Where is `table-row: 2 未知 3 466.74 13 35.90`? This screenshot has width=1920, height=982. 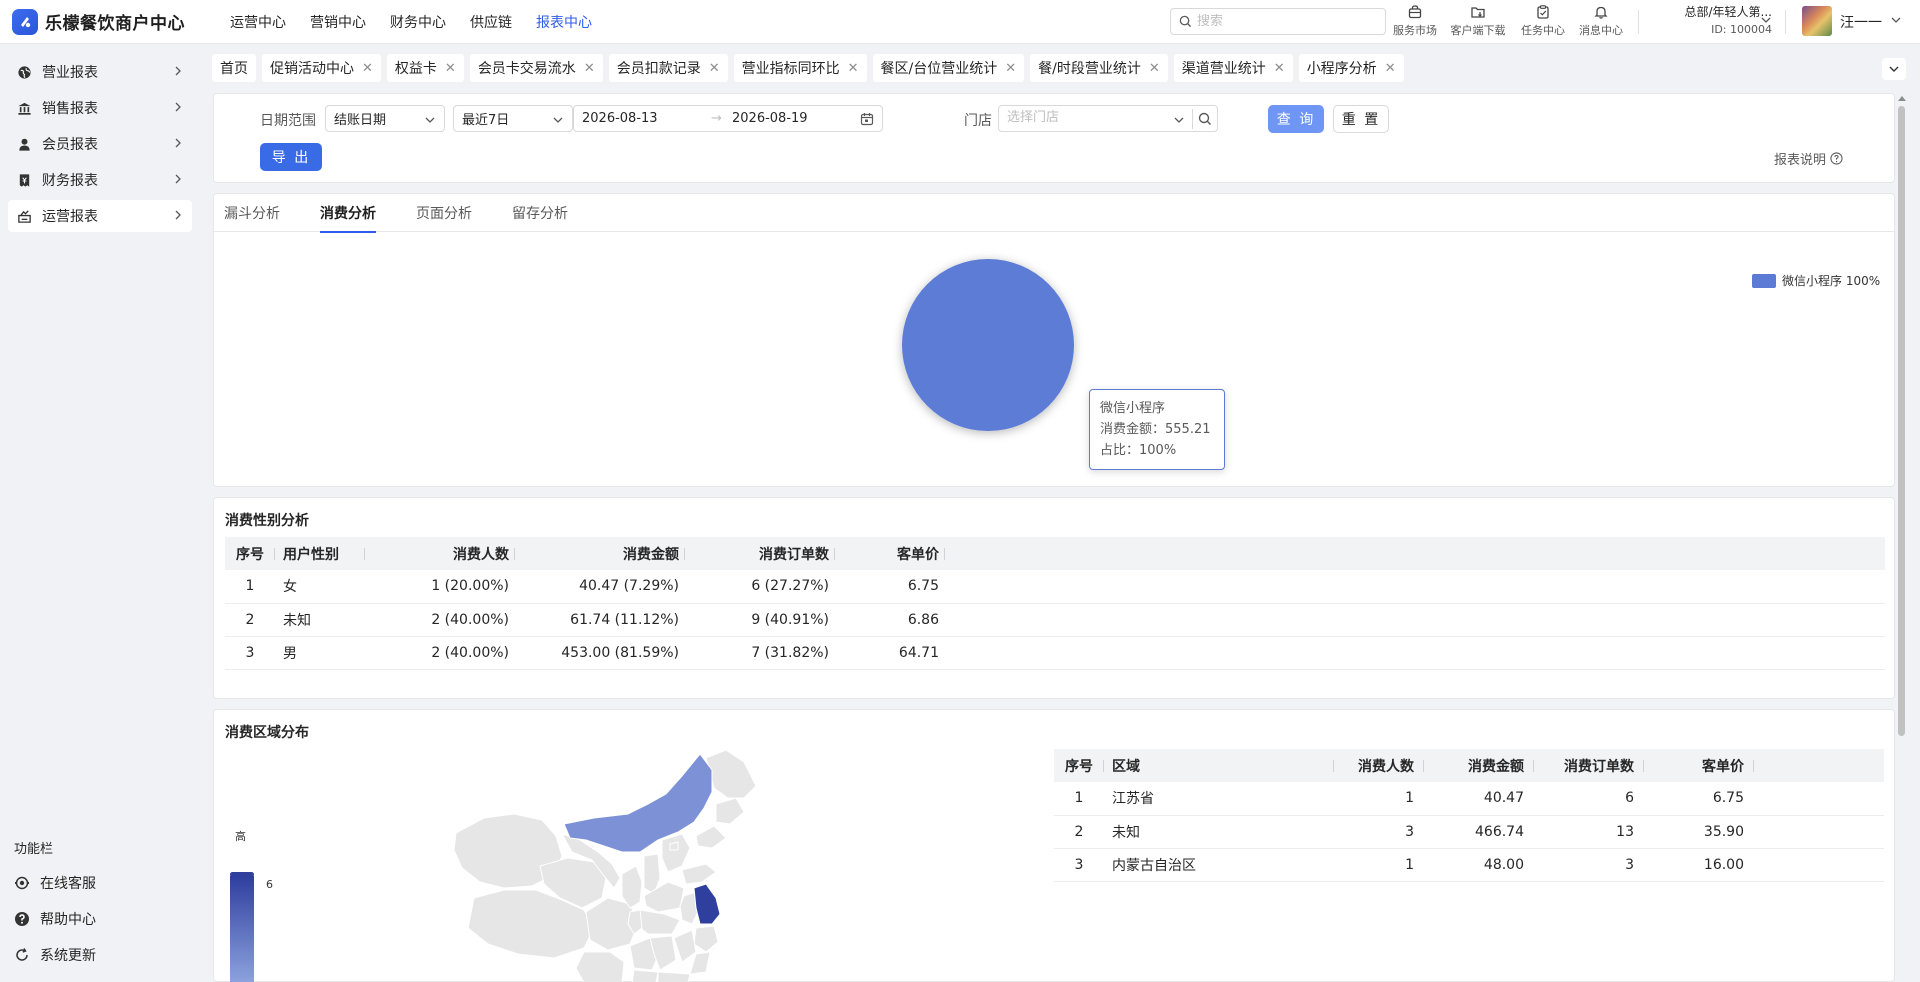 table-row: 2 未知 3 466.74 13 35.90 is located at coordinates (1469, 832).